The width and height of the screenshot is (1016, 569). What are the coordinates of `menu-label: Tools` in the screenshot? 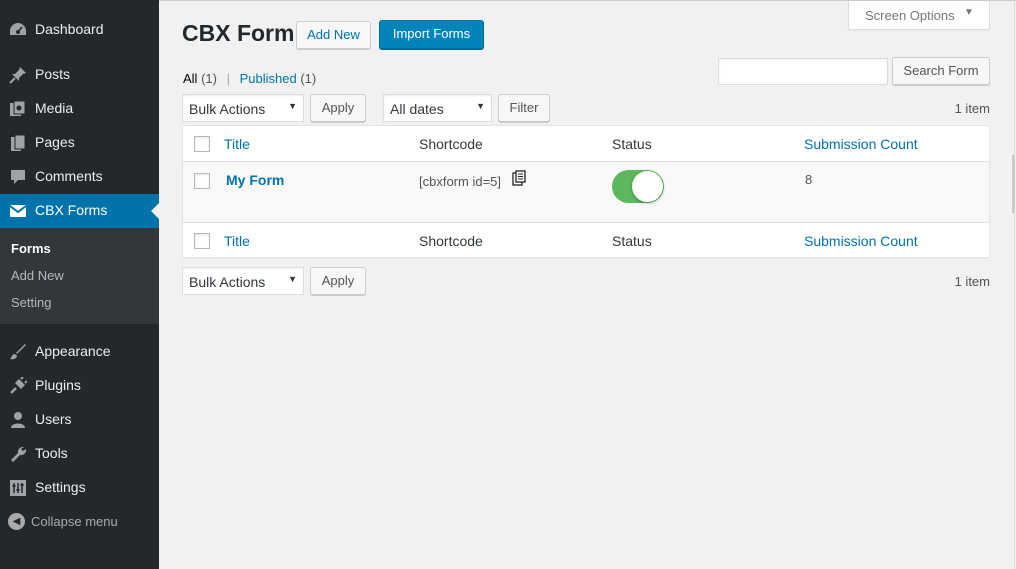 It's located at (51, 453).